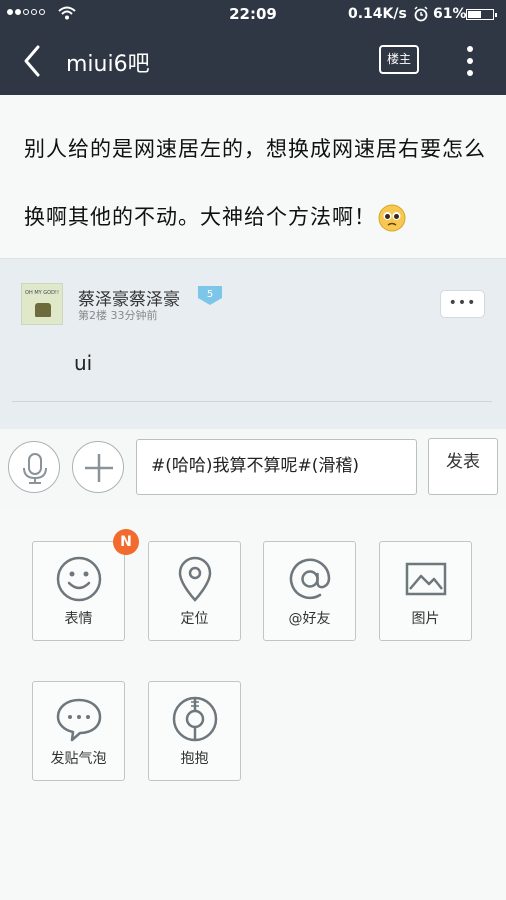 The height and width of the screenshot is (900, 506). I want to click on reply-more-button: •••, so click(462, 304).